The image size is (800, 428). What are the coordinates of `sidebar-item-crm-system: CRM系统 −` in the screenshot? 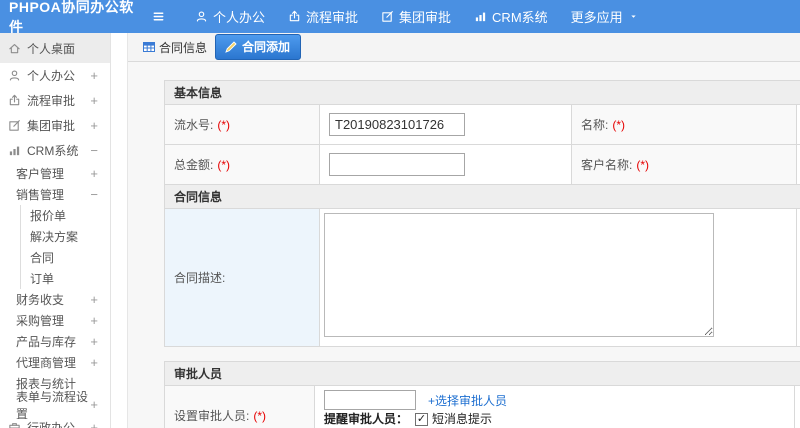 It's located at (55, 150).